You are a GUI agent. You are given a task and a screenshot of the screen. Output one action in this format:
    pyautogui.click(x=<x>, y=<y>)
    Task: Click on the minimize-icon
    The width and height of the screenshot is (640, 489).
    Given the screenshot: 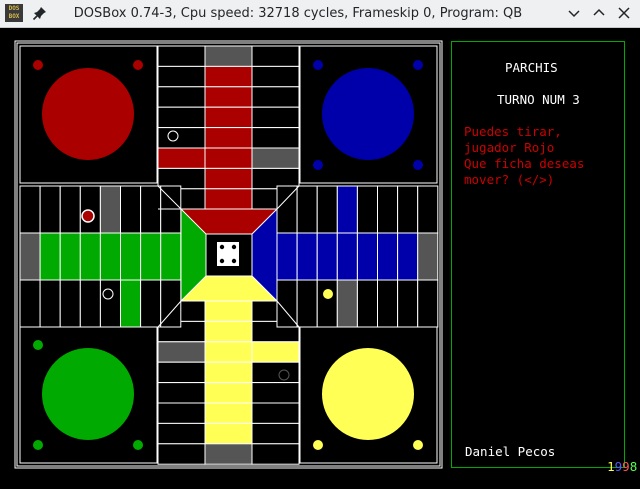 What is the action you would take?
    pyautogui.click(x=574, y=13)
    